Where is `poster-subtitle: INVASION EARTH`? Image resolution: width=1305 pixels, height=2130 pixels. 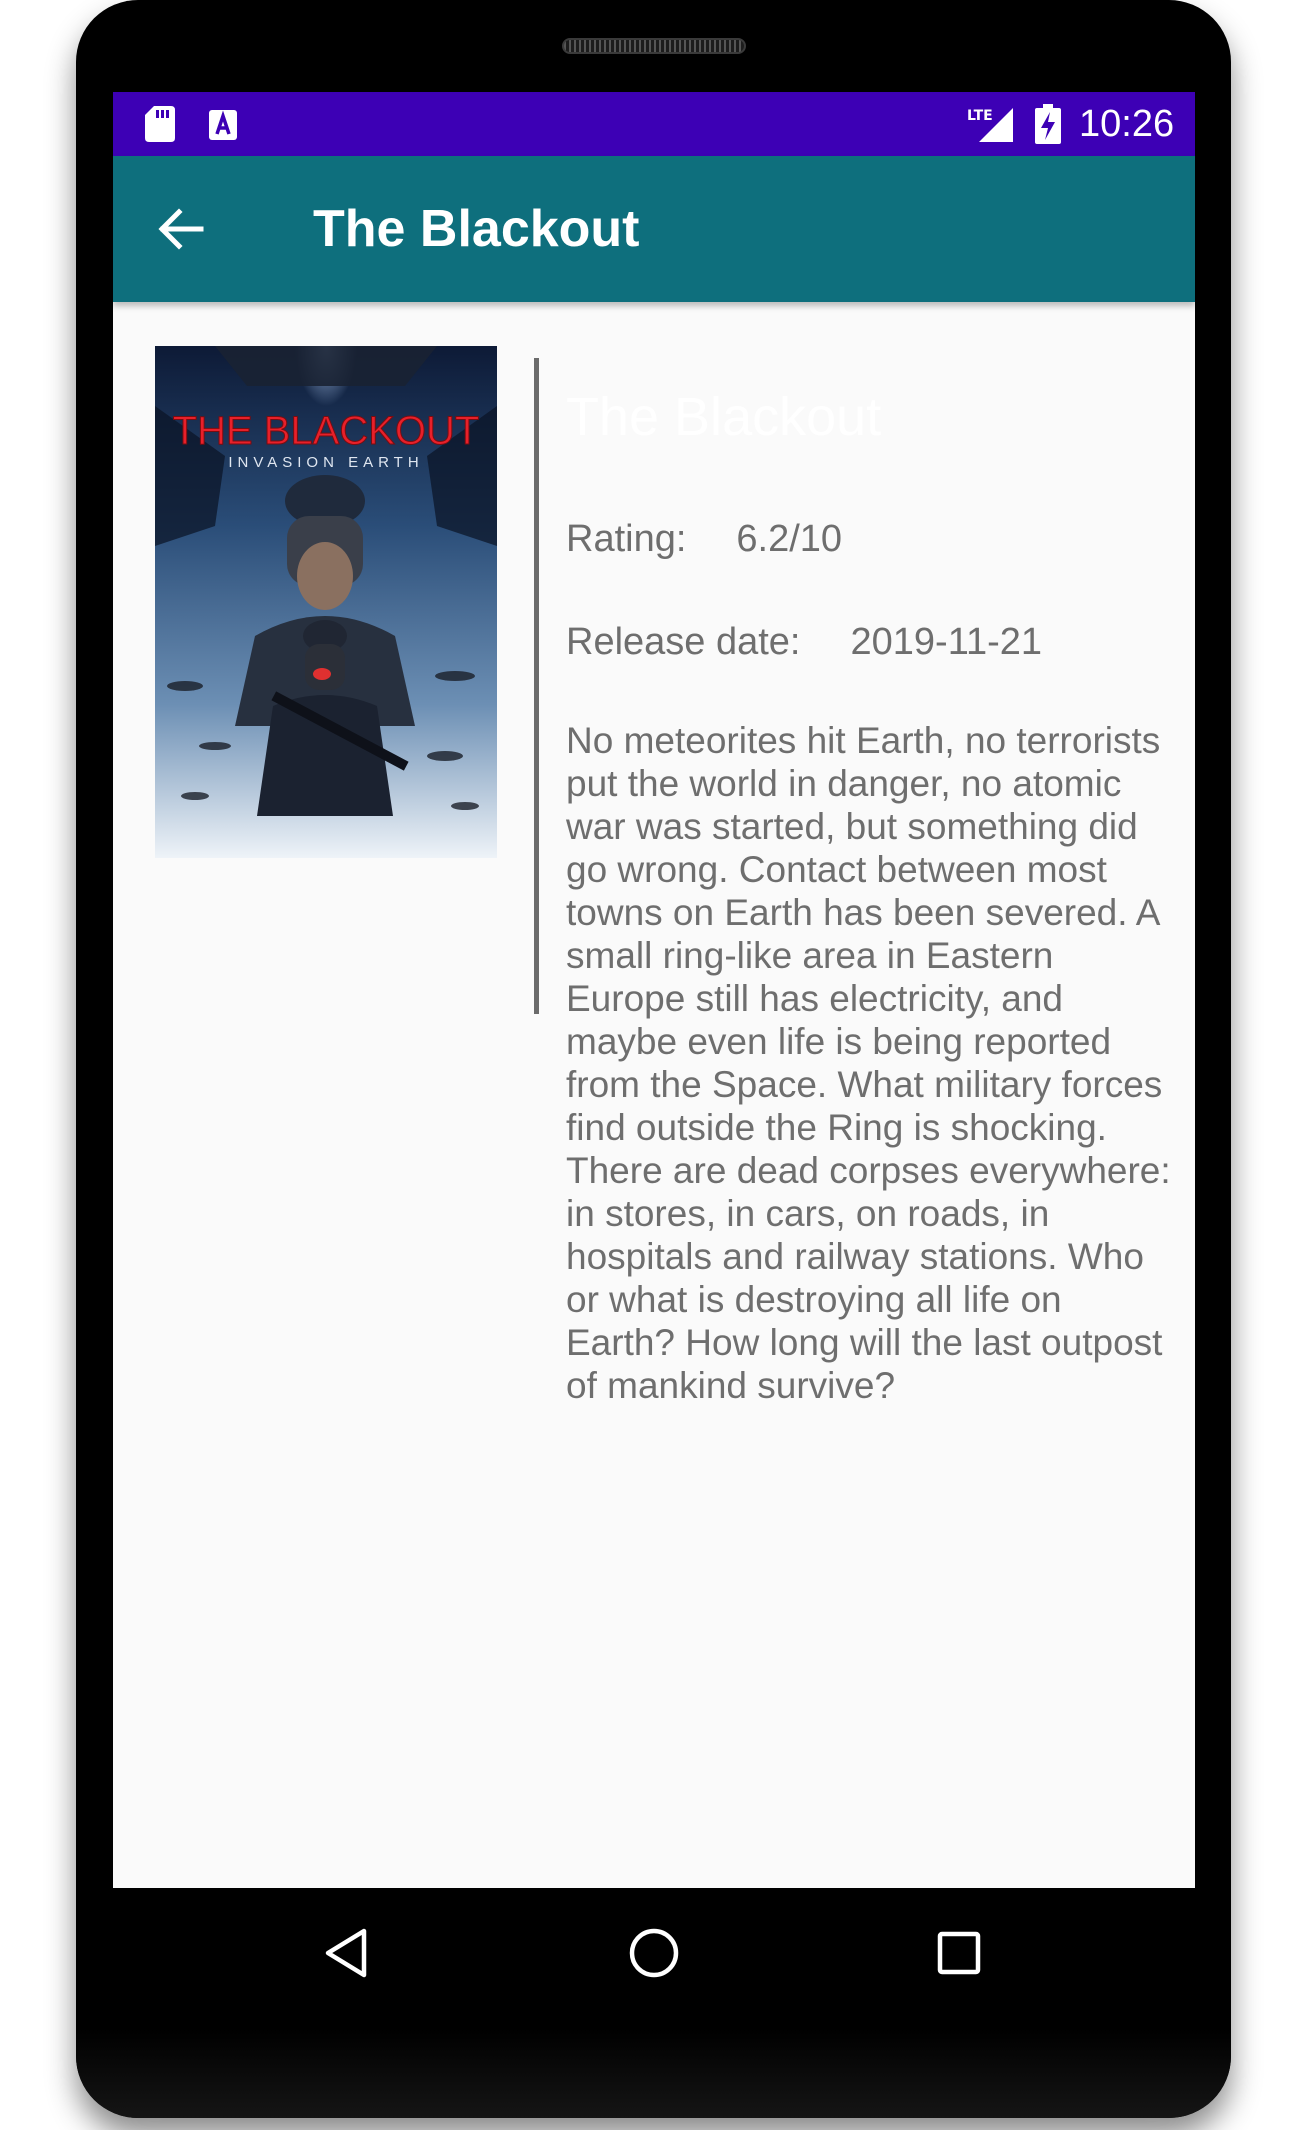
poster-subtitle: INVASION EARTH is located at coordinates (325, 462).